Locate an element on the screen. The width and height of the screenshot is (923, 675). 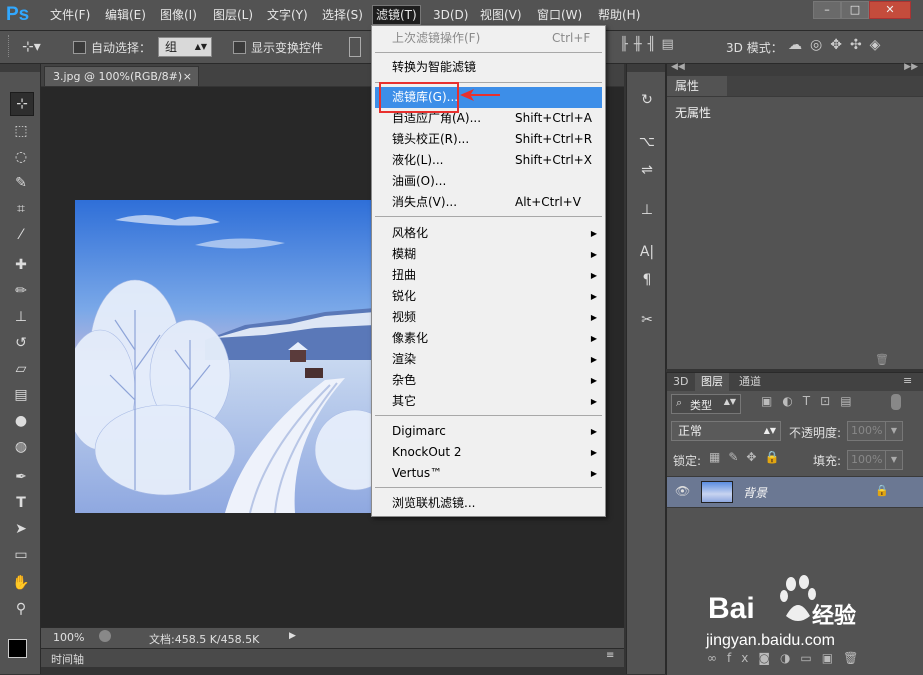
foreground-color-swatch is located at coordinates (17, 648).